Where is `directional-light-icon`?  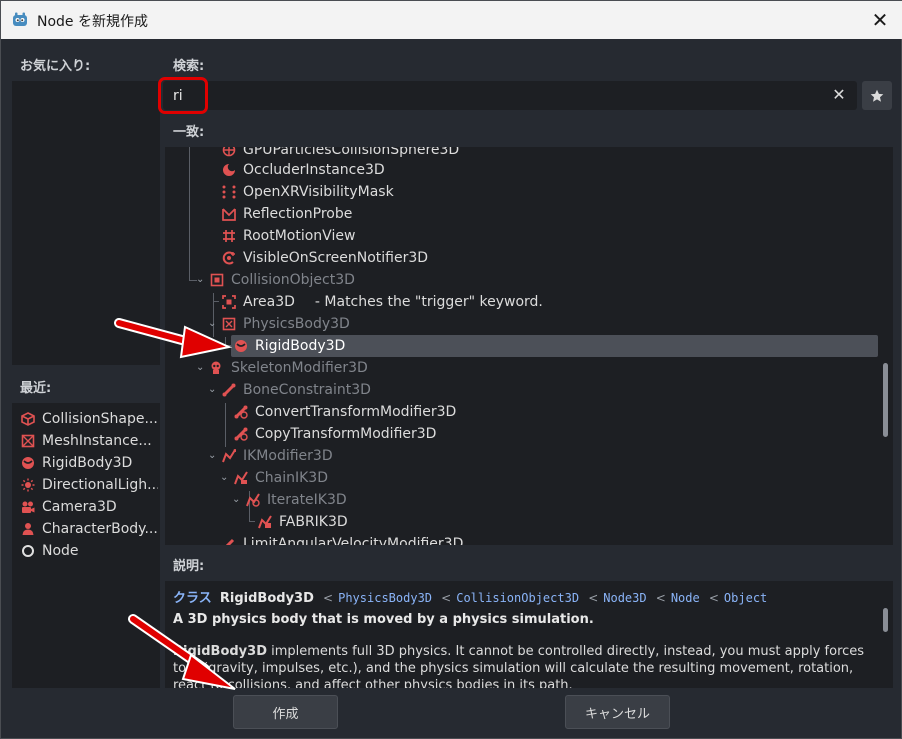 directional-light-icon is located at coordinates (28, 485).